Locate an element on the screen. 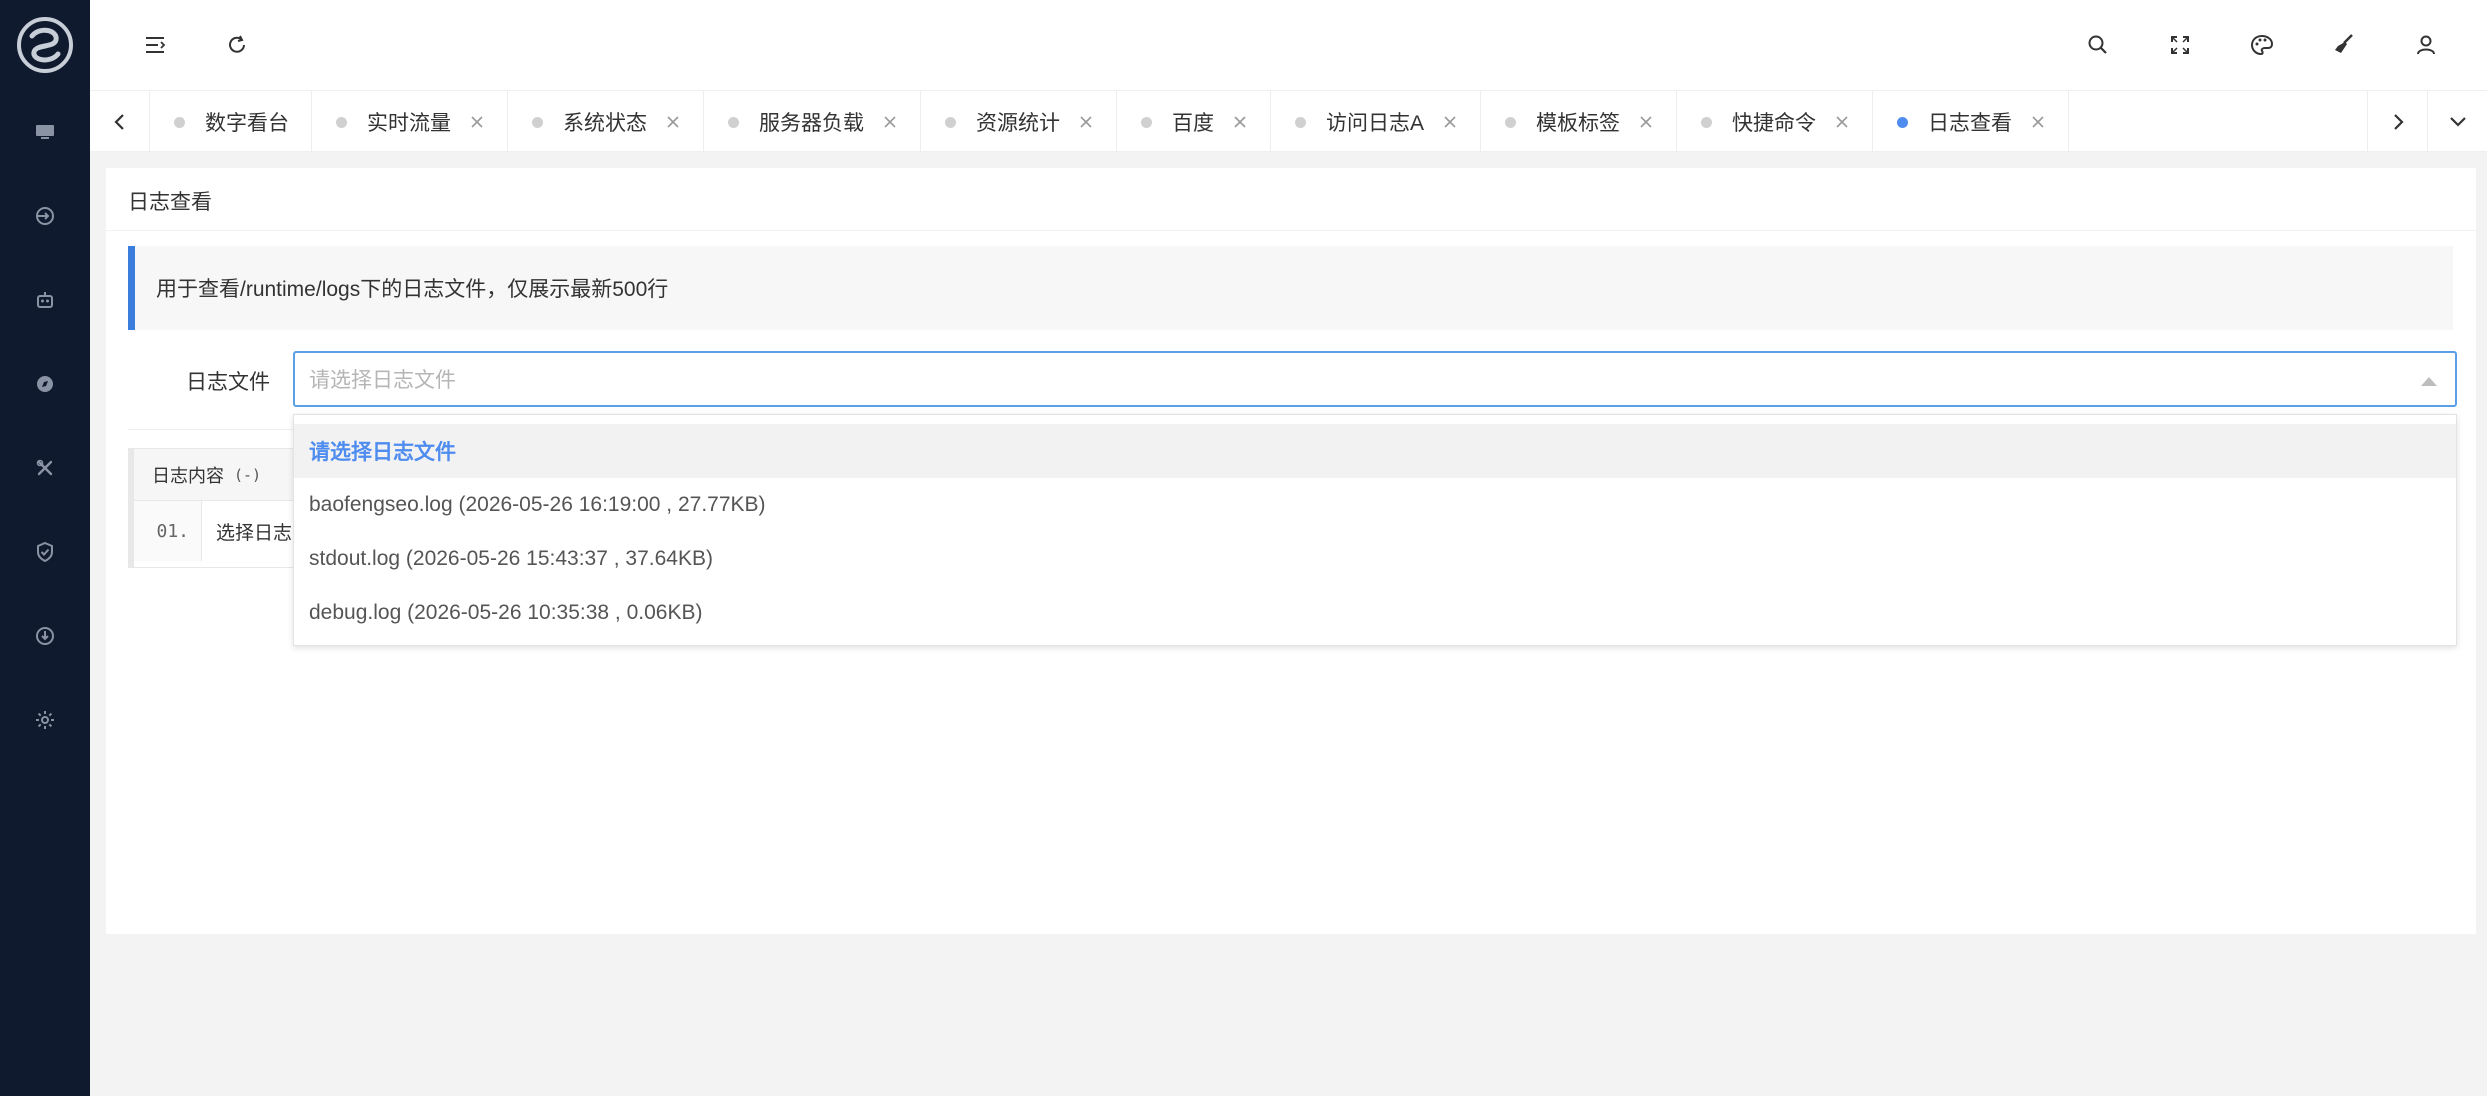 The height and width of the screenshot is (1096, 2487). tab-menu-dropdown-button is located at coordinates (2457, 122).